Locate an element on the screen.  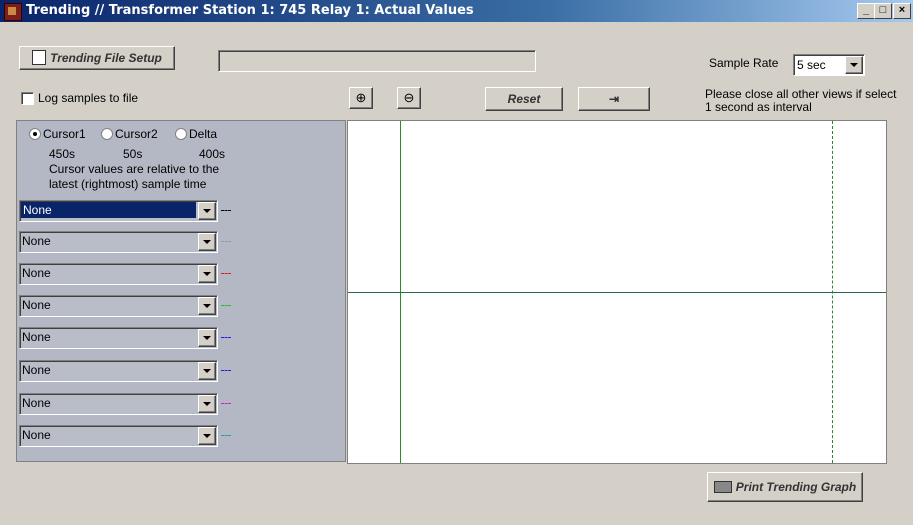
channel-select-3: None is located at coordinates (118, 274).